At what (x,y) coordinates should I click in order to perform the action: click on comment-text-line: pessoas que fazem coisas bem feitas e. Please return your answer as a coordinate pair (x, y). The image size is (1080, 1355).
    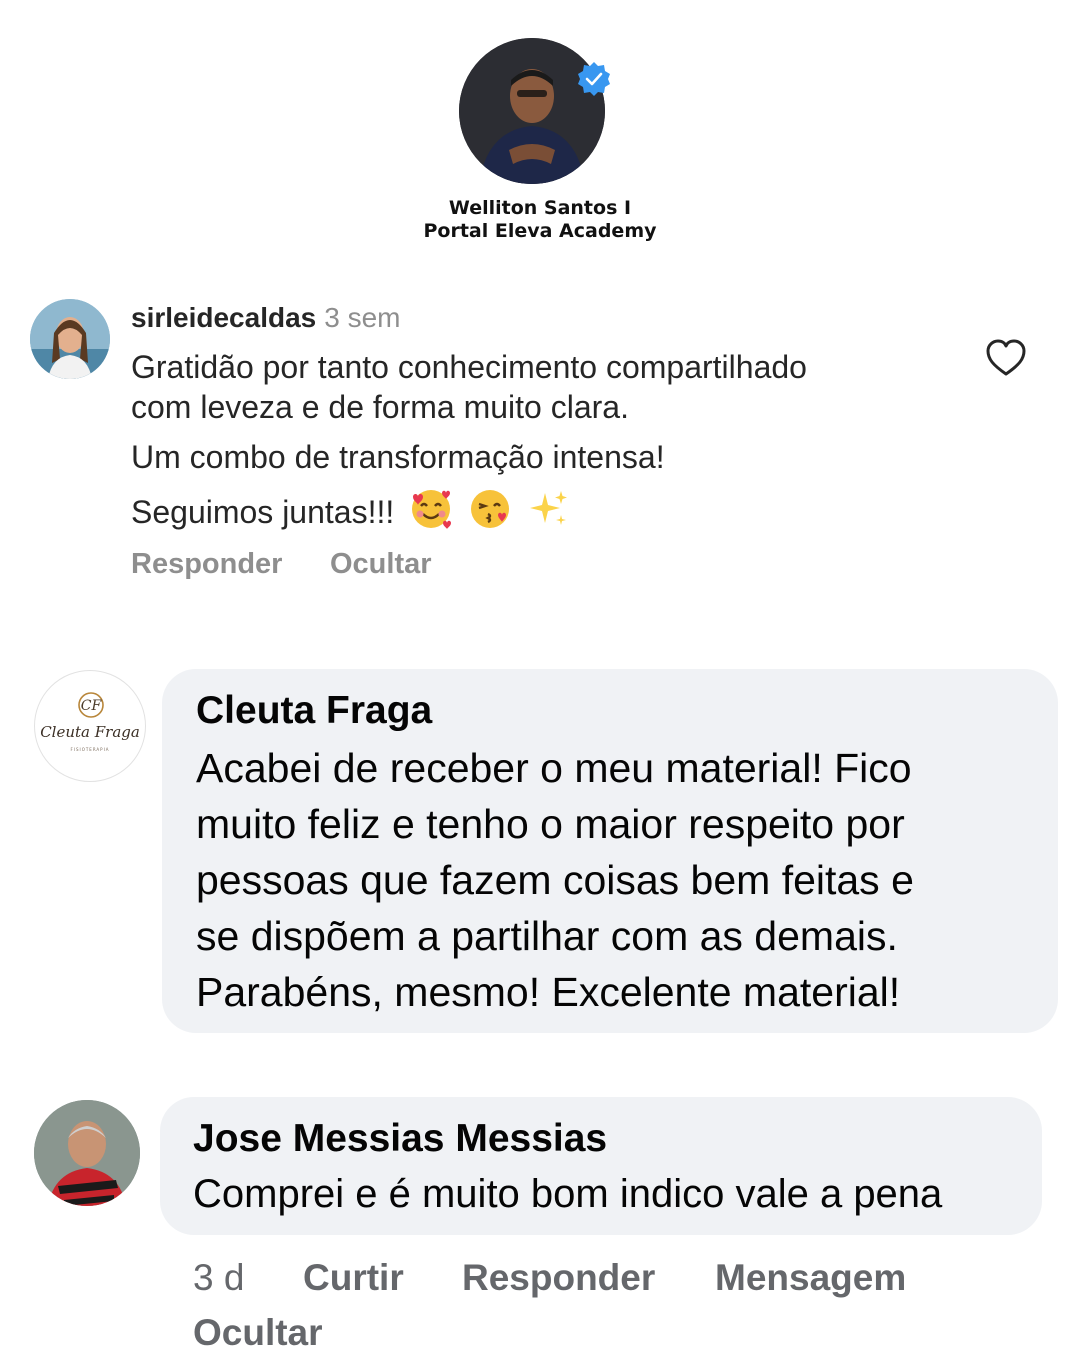
    Looking at the image, I should click on (555, 880).